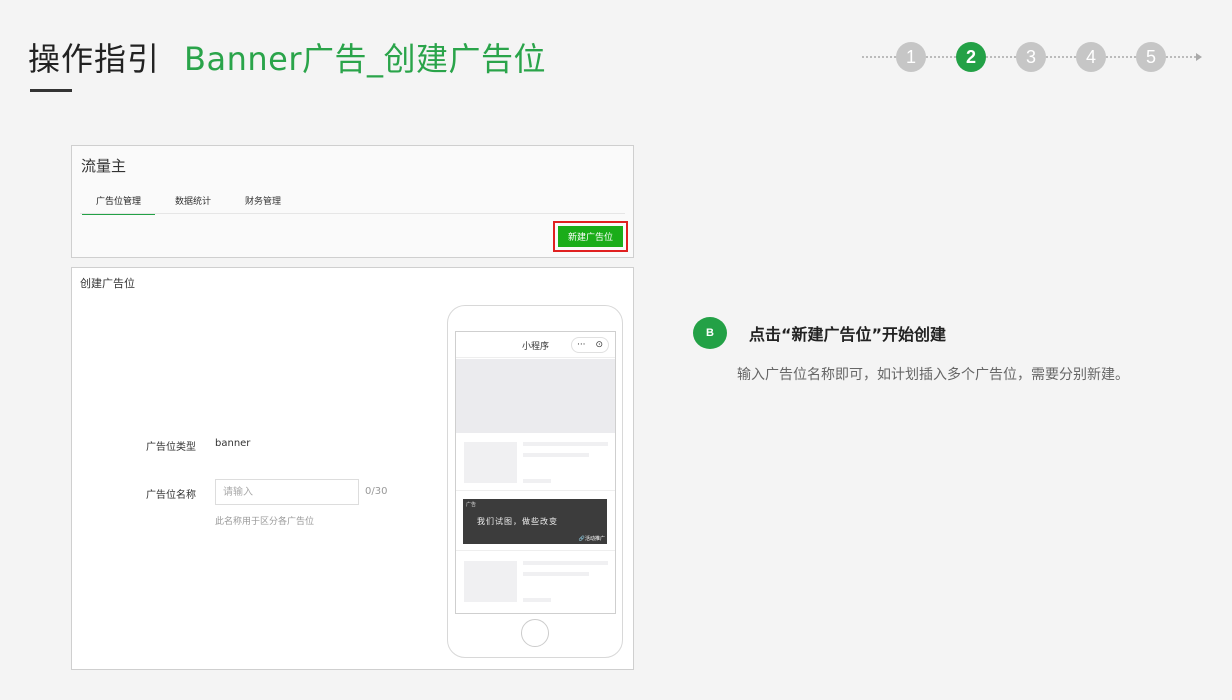 This screenshot has height=700, width=1232. What do you see at coordinates (1151, 57) in the screenshot?
I see `step-5: 5` at bounding box center [1151, 57].